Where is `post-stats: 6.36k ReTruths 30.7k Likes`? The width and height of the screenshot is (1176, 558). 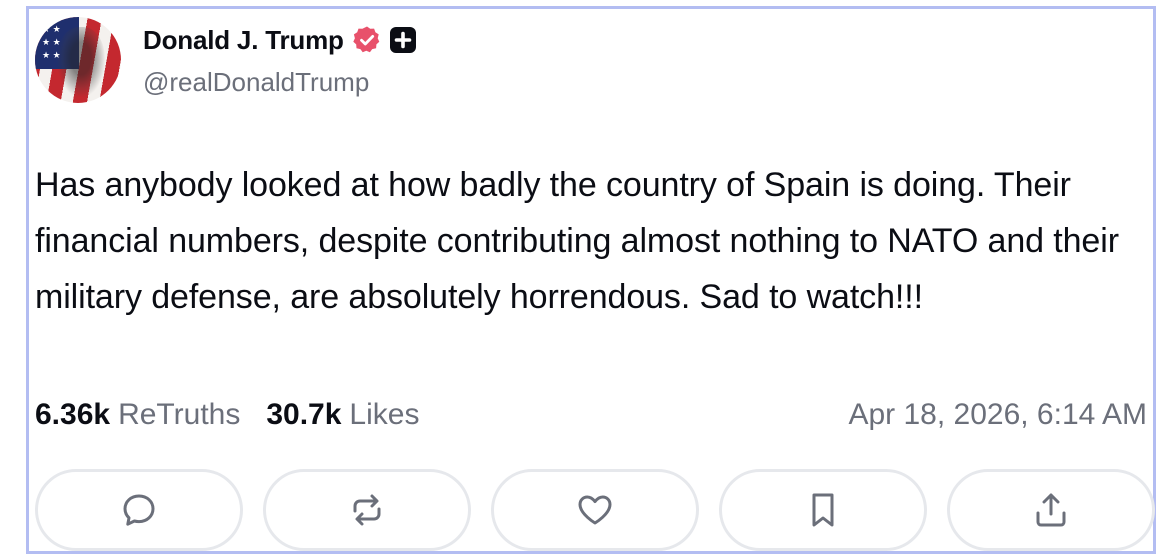
post-stats: 6.36k ReTruths 30.7k Likes is located at coordinates (227, 415).